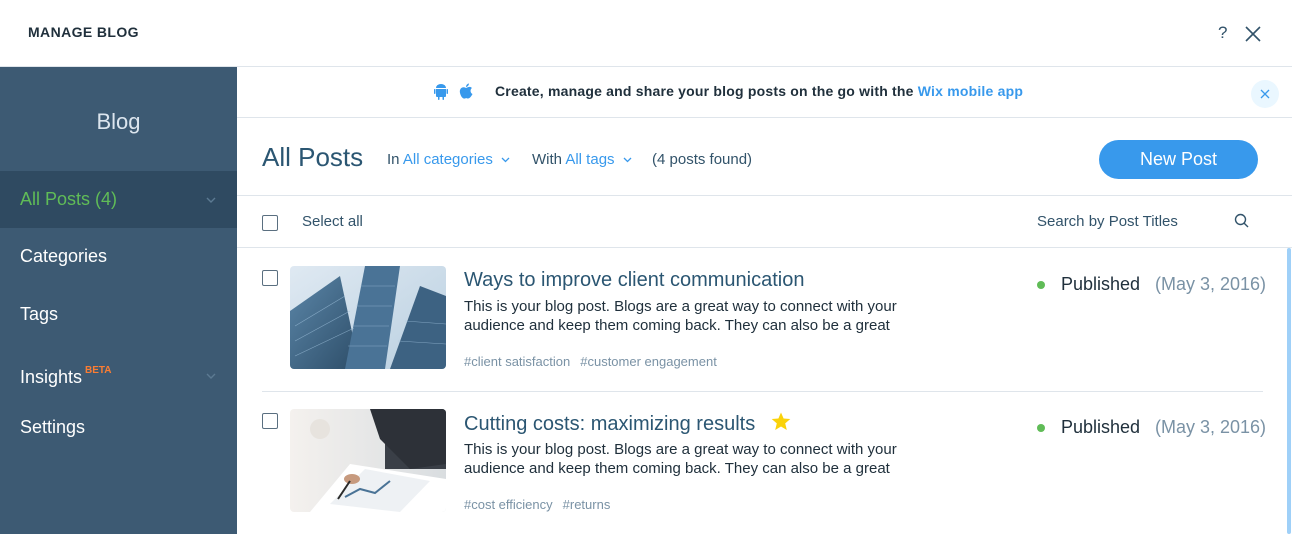  I want to click on category-filter-value: All categories, so click(447, 159).